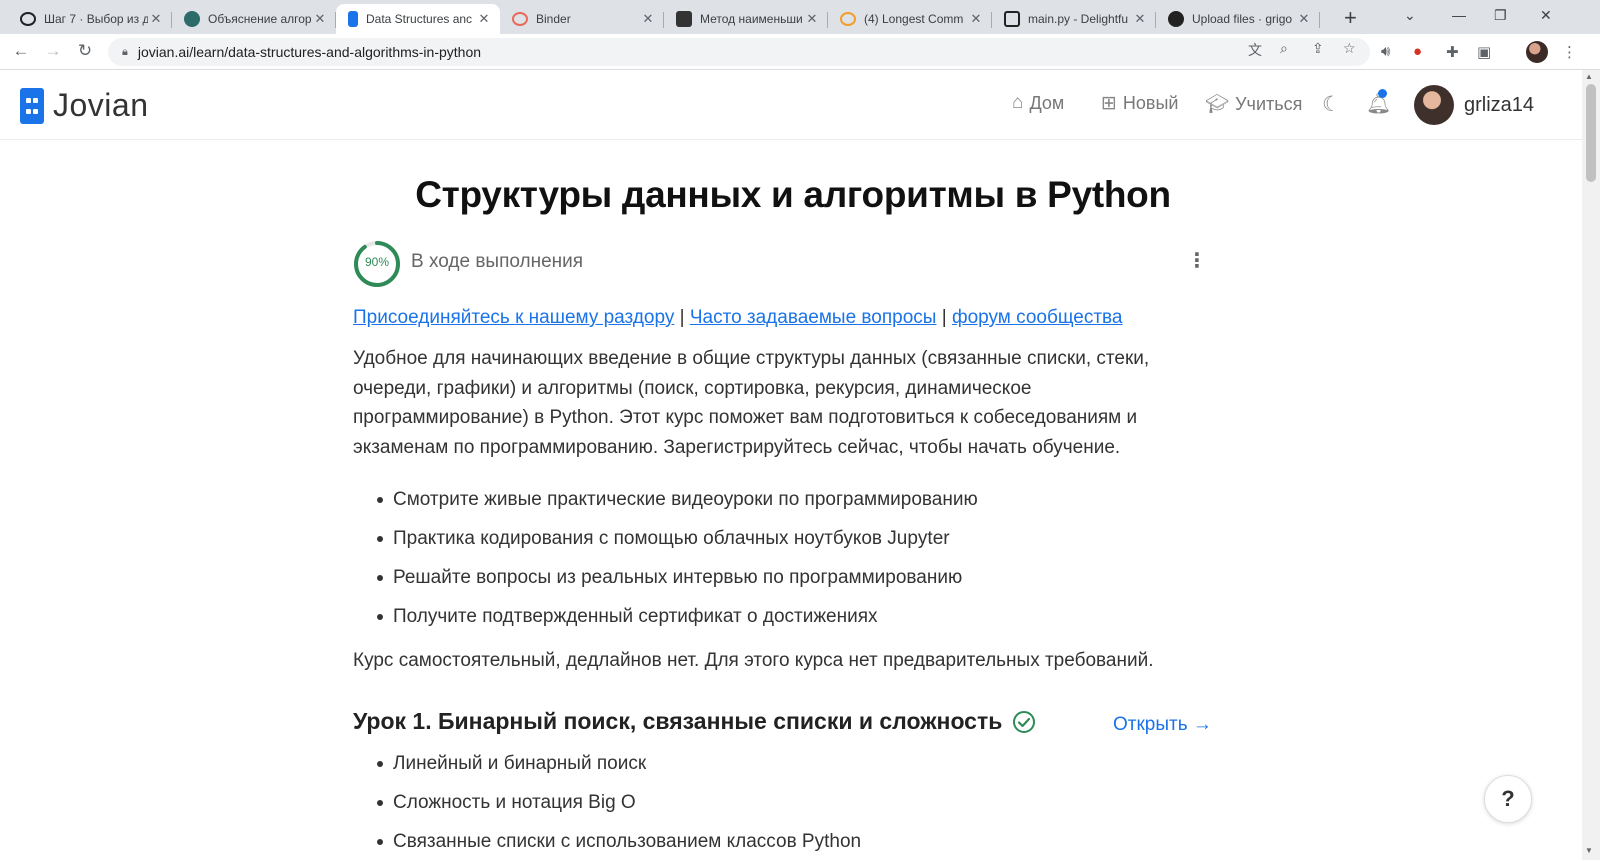 The width and height of the screenshot is (1600, 861). What do you see at coordinates (1150, 103) in the screenshot?
I see `nav-new-label: Новый` at bounding box center [1150, 103].